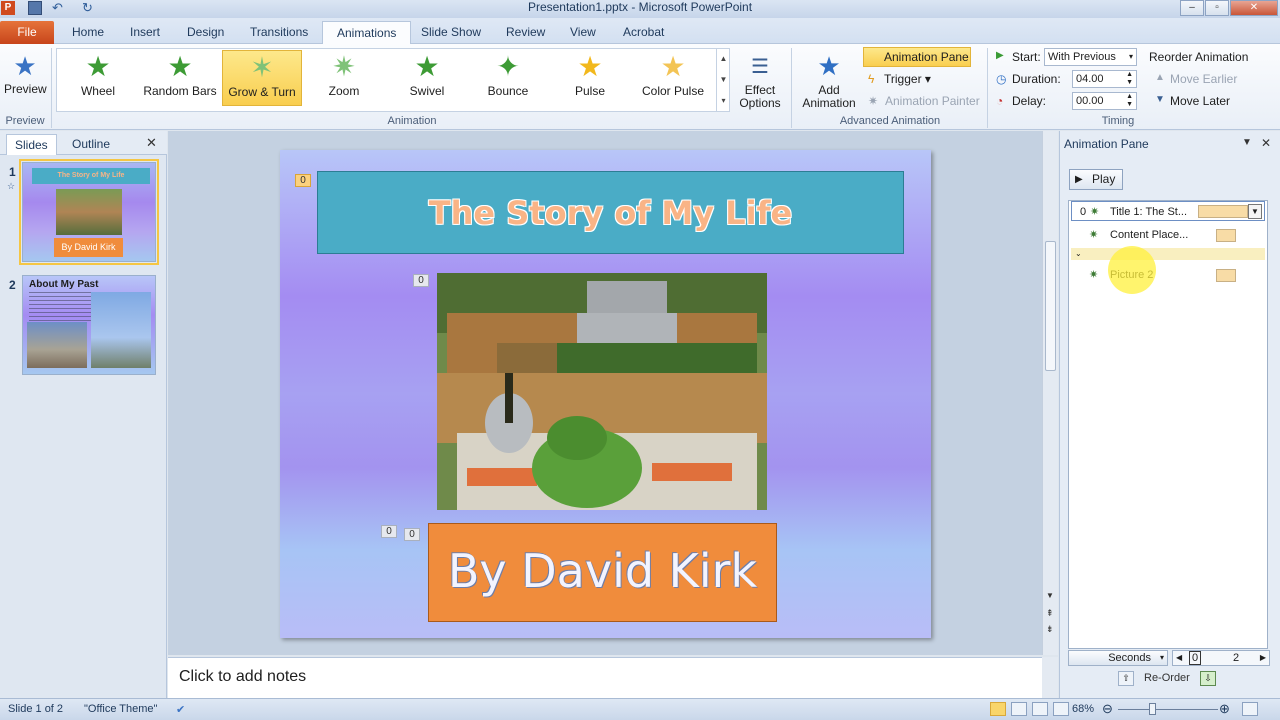  Describe the element at coordinates (610, 212) in the screenshot. I see `slide-title-box: The Story of My Life` at that location.